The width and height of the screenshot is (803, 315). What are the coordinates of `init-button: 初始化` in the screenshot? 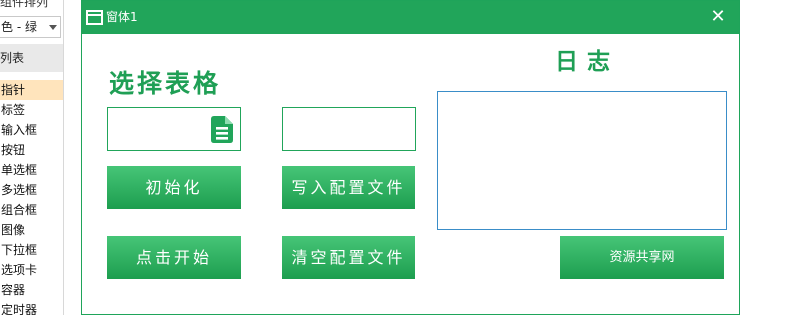 It's located at (174, 187).